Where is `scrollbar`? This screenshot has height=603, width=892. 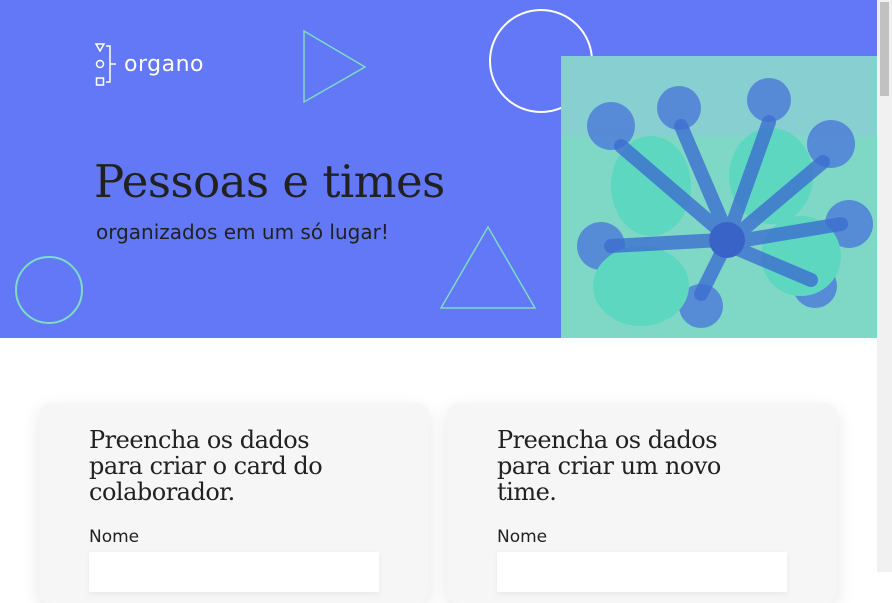
scrollbar is located at coordinates (884, 286).